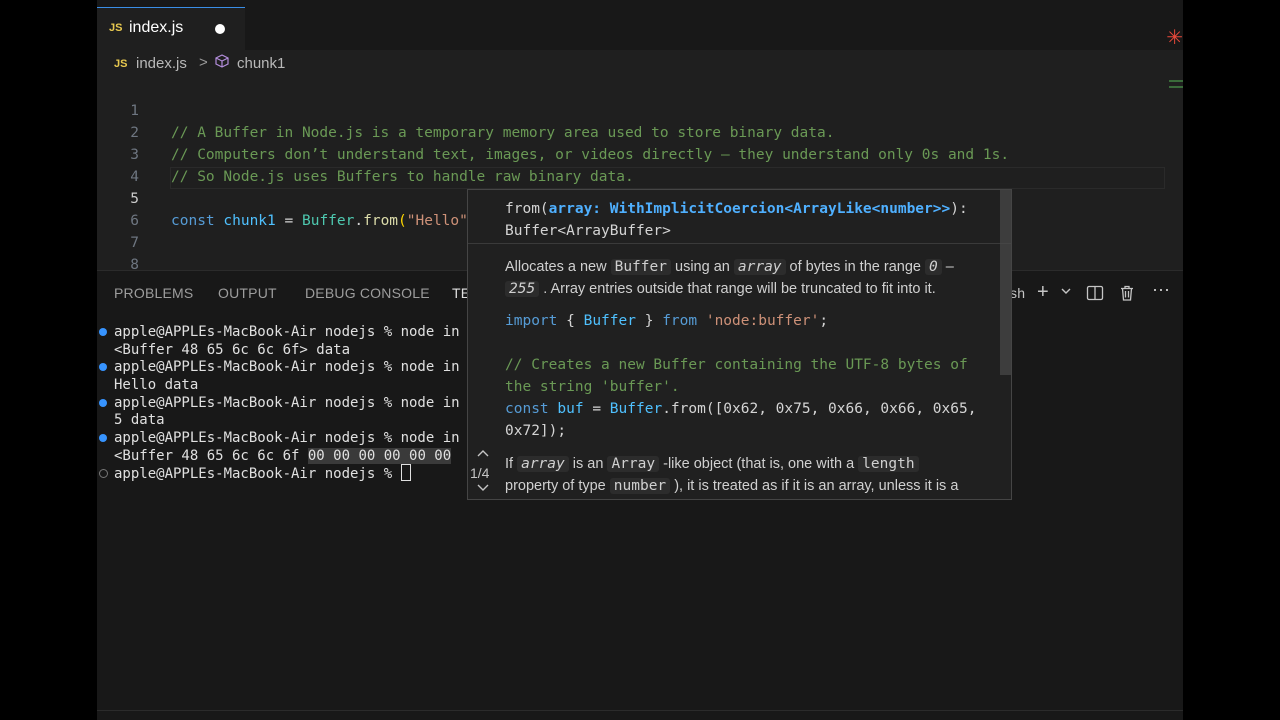  I want to click on variable: Buffer, so click(609, 321).